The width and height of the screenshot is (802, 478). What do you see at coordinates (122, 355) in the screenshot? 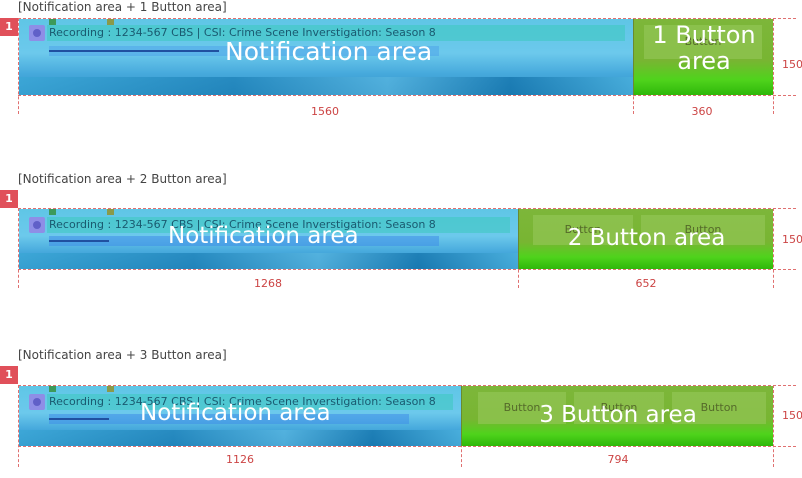
I see `section-title: [Notification area + 3 Button area]` at bounding box center [122, 355].